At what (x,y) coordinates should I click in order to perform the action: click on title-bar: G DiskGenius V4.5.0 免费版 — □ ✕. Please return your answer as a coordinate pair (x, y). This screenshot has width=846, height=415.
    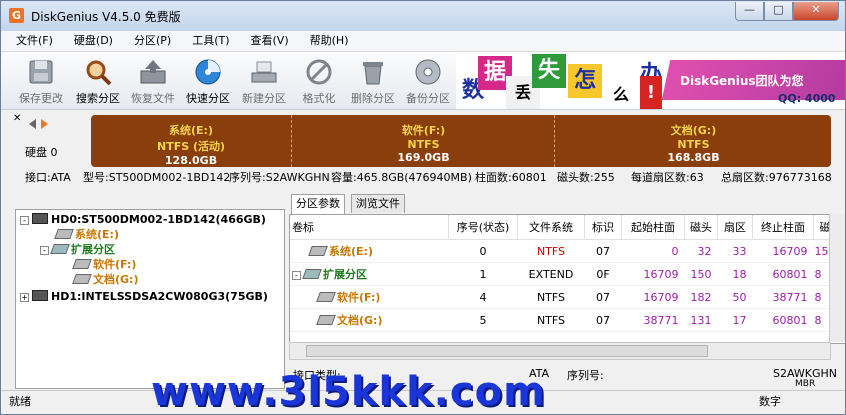
    Looking at the image, I should click on (423, 16).